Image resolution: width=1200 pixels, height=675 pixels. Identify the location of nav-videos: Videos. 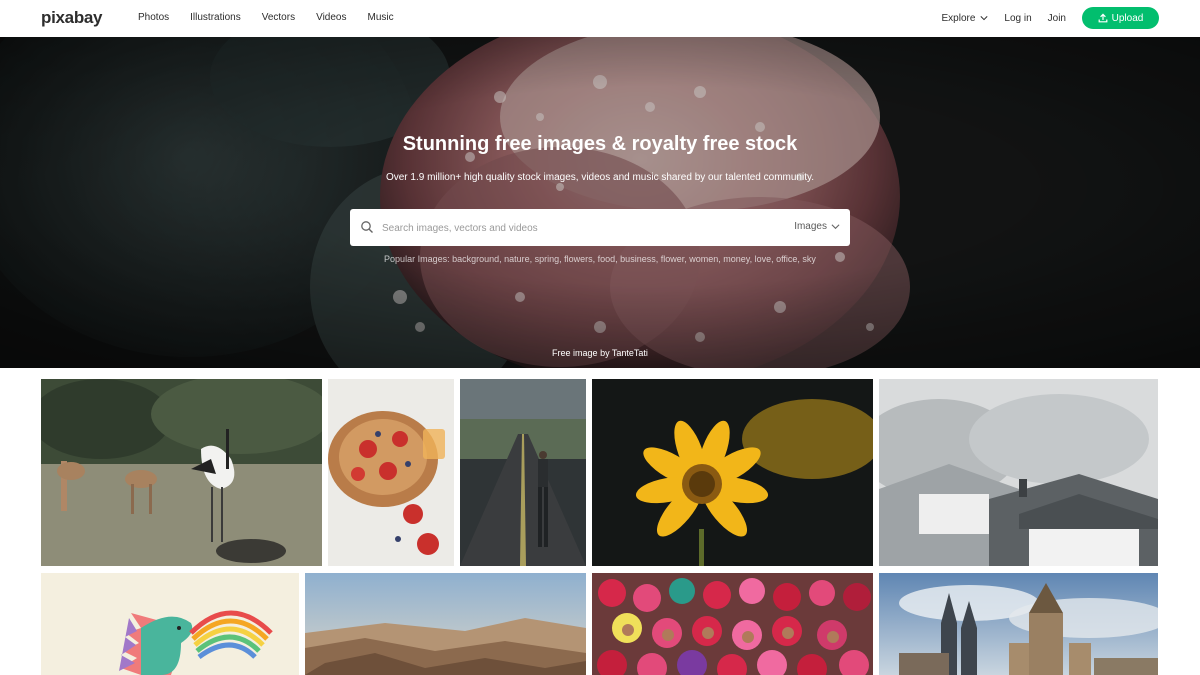
(331, 17).